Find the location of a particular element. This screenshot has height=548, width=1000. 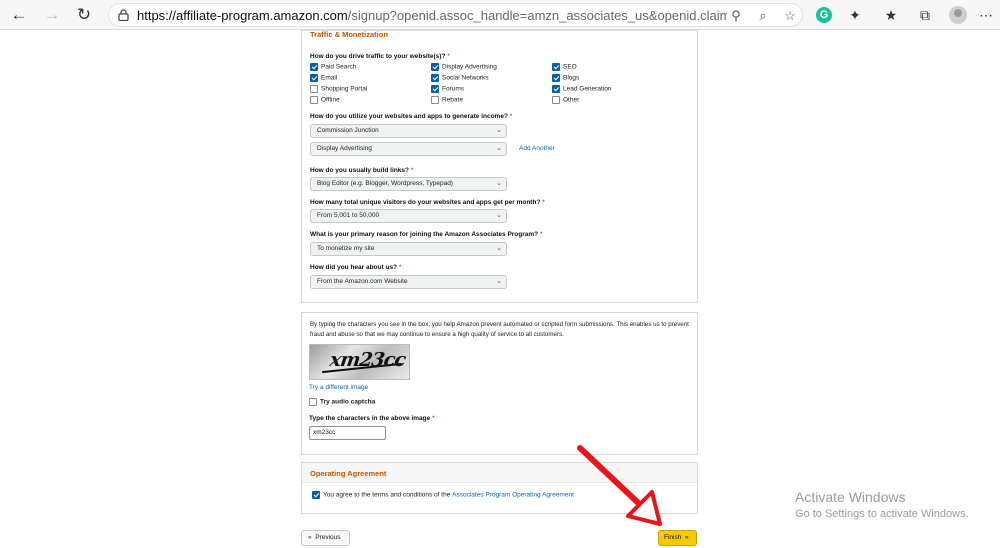

favorites-list-icon: ★ is located at coordinates (891, 15).